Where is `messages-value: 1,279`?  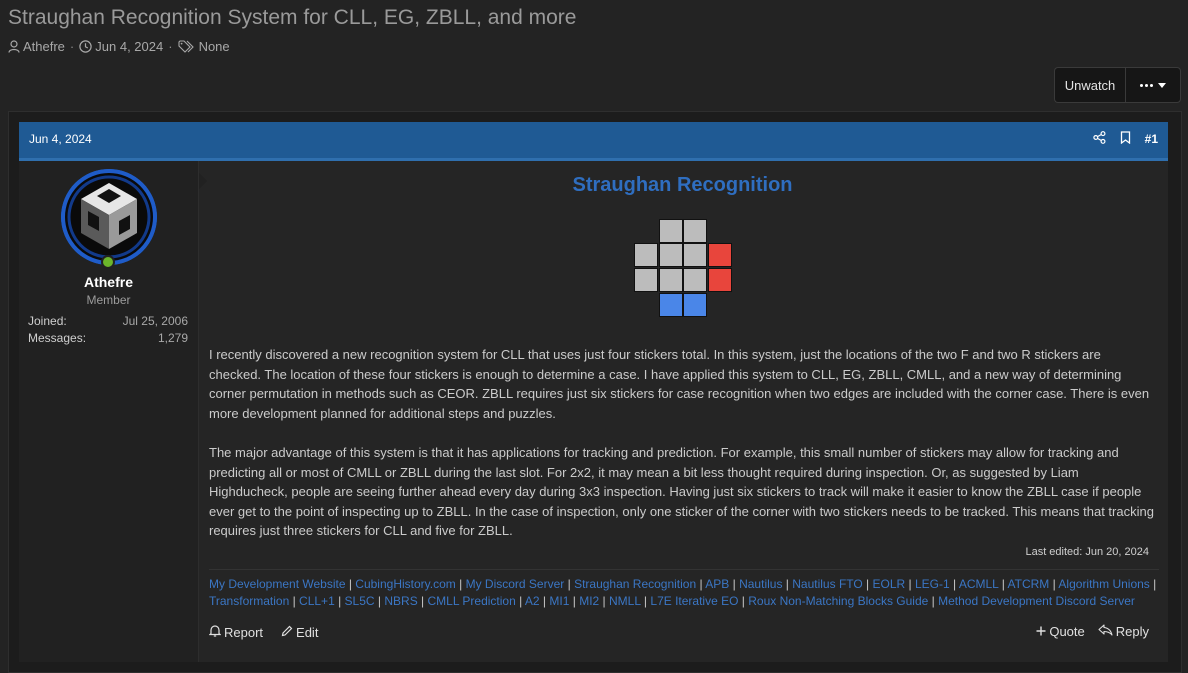 messages-value: 1,279 is located at coordinates (173, 338).